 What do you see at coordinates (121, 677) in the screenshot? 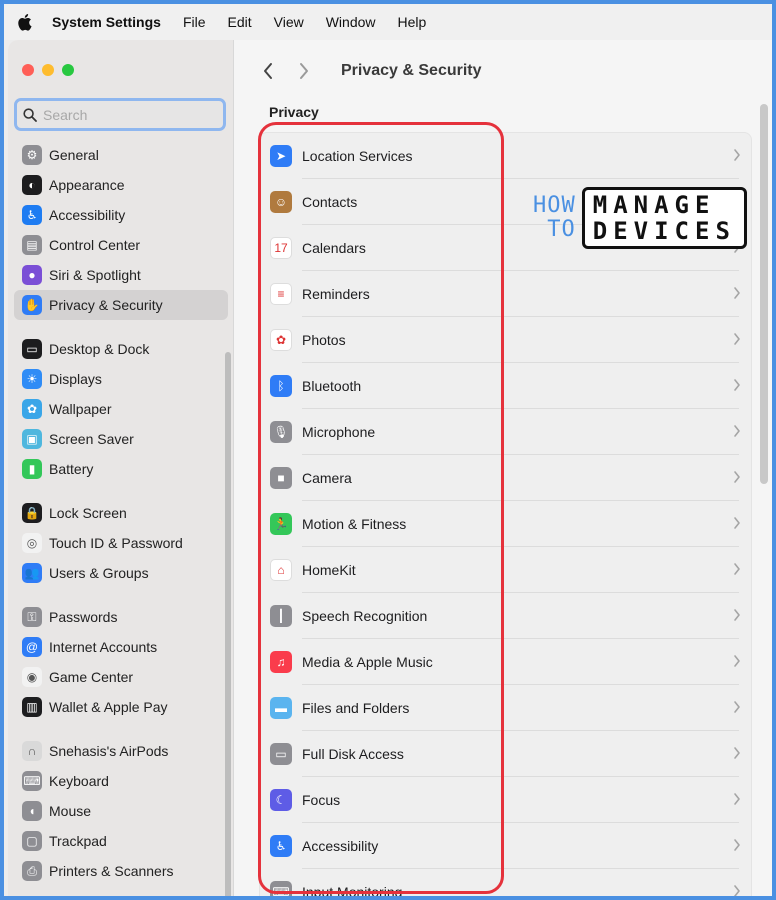
I see `sidebar-item-game-center: ◉ Game Center` at bounding box center [121, 677].